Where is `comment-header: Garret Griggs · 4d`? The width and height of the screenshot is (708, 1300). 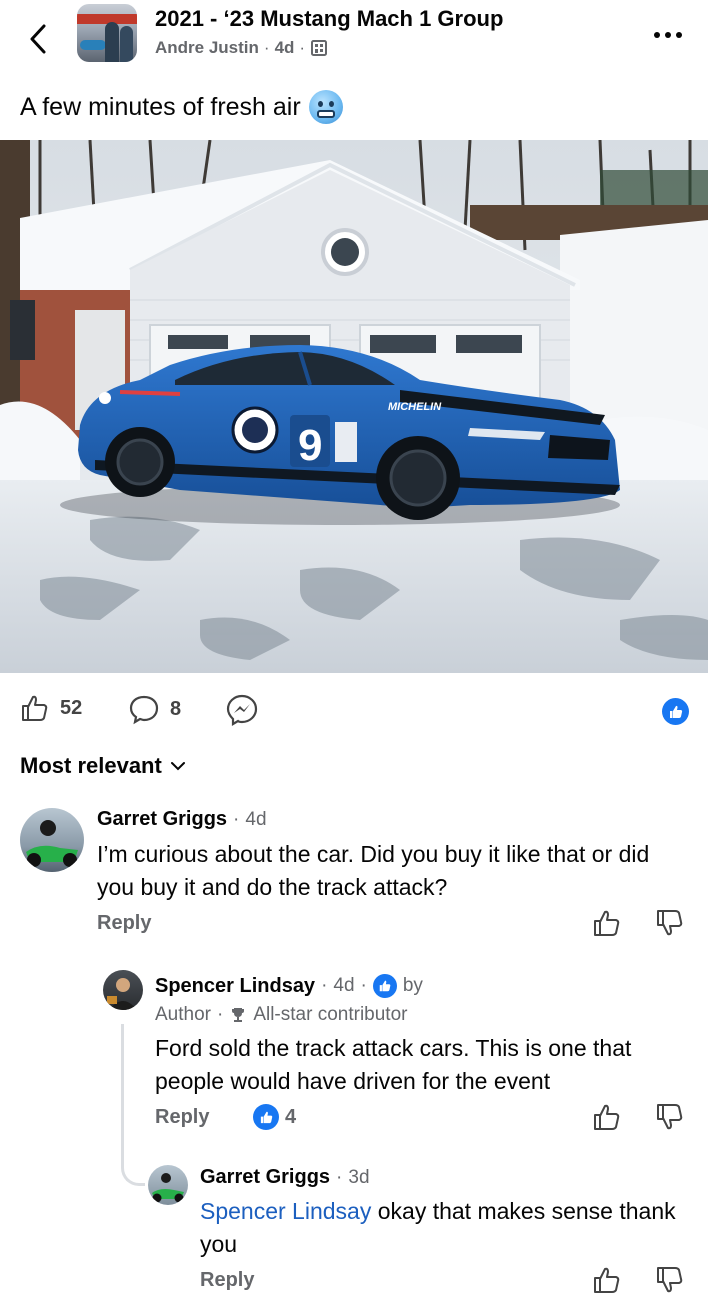 comment-header: Garret Griggs · 4d is located at coordinates (182, 819).